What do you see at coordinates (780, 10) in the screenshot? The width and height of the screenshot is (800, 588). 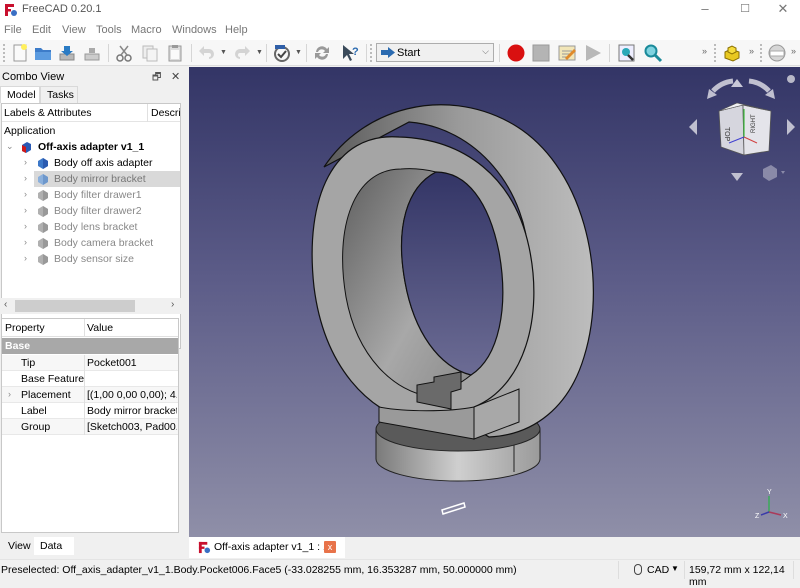 I see `close-button: ✕` at bounding box center [780, 10].